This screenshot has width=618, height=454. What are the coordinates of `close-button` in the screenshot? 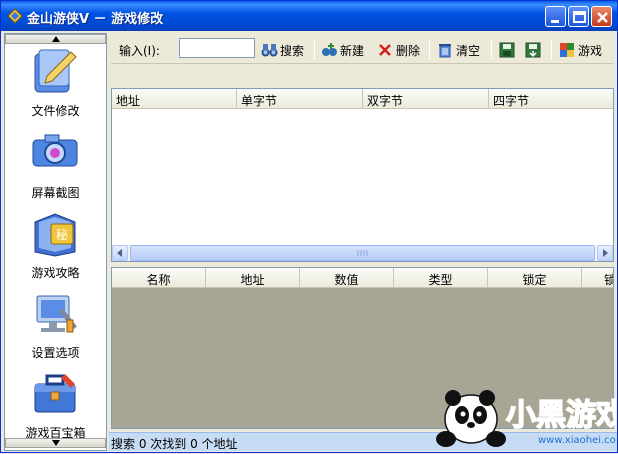 It's located at (601, 16).